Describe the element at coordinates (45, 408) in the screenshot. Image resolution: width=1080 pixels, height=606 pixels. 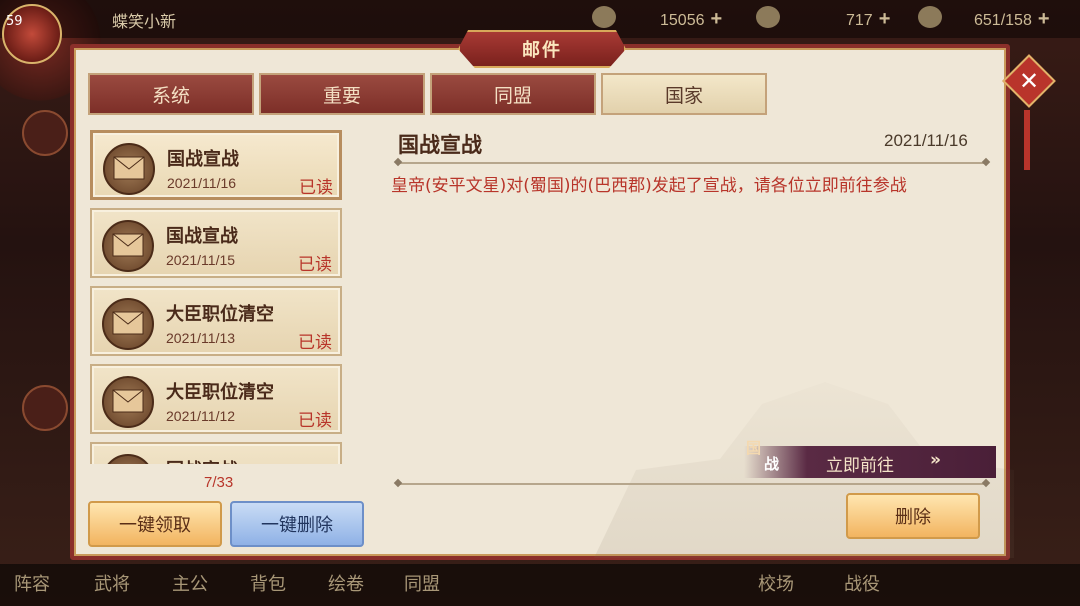
I see `chat-icon` at that location.